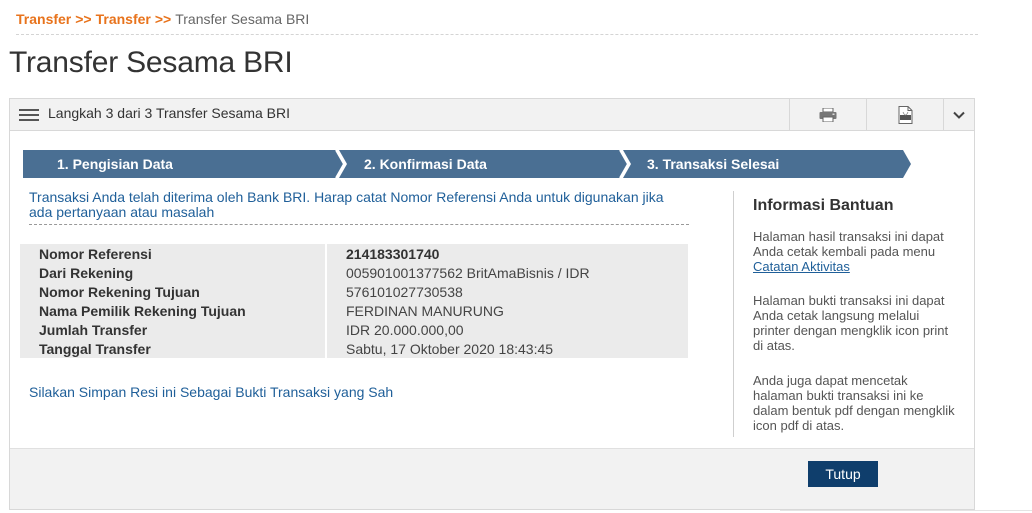  What do you see at coordinates (242, 19) in the screenshot?
I see `breadcrumb-current: Transfer Sesama BRI` at bounding box center [242, 19].